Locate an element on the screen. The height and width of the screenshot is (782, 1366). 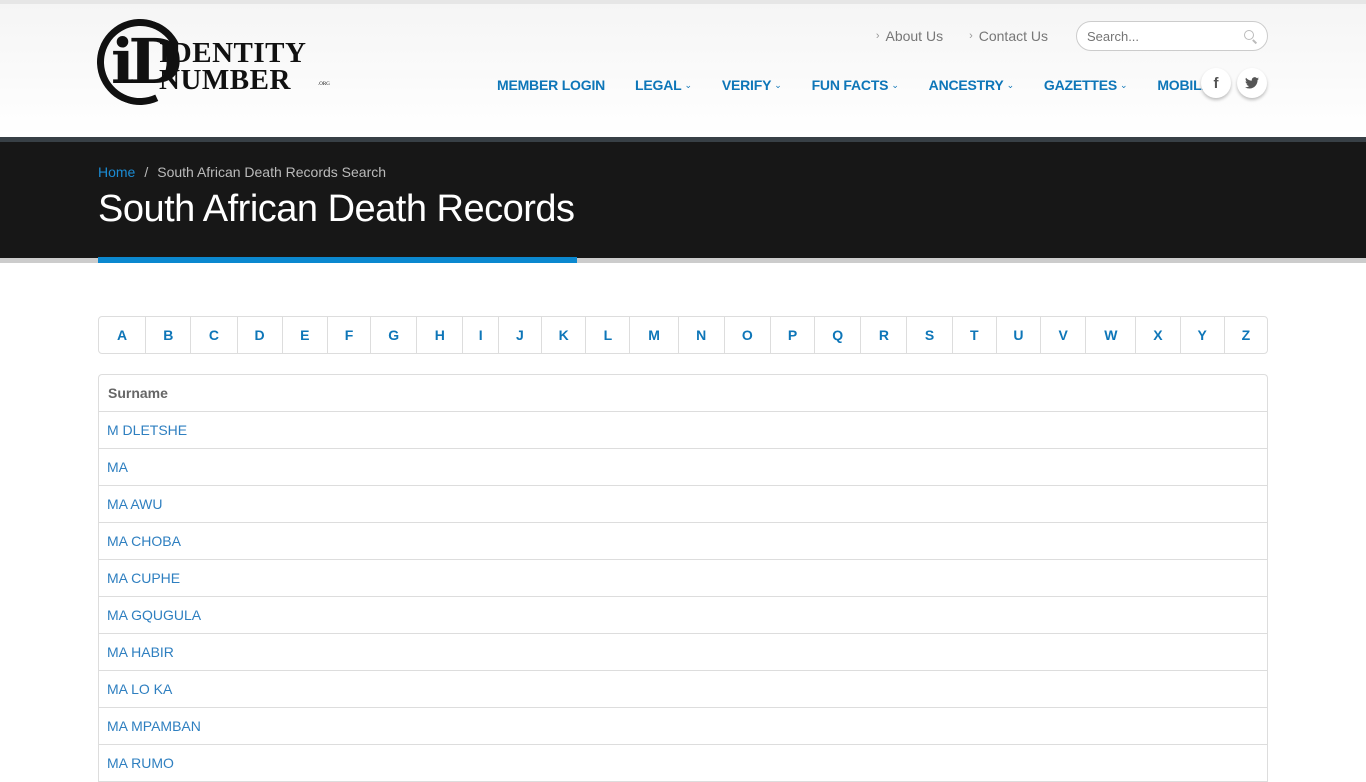
letter-a: A is located at coordinates (123, 335).